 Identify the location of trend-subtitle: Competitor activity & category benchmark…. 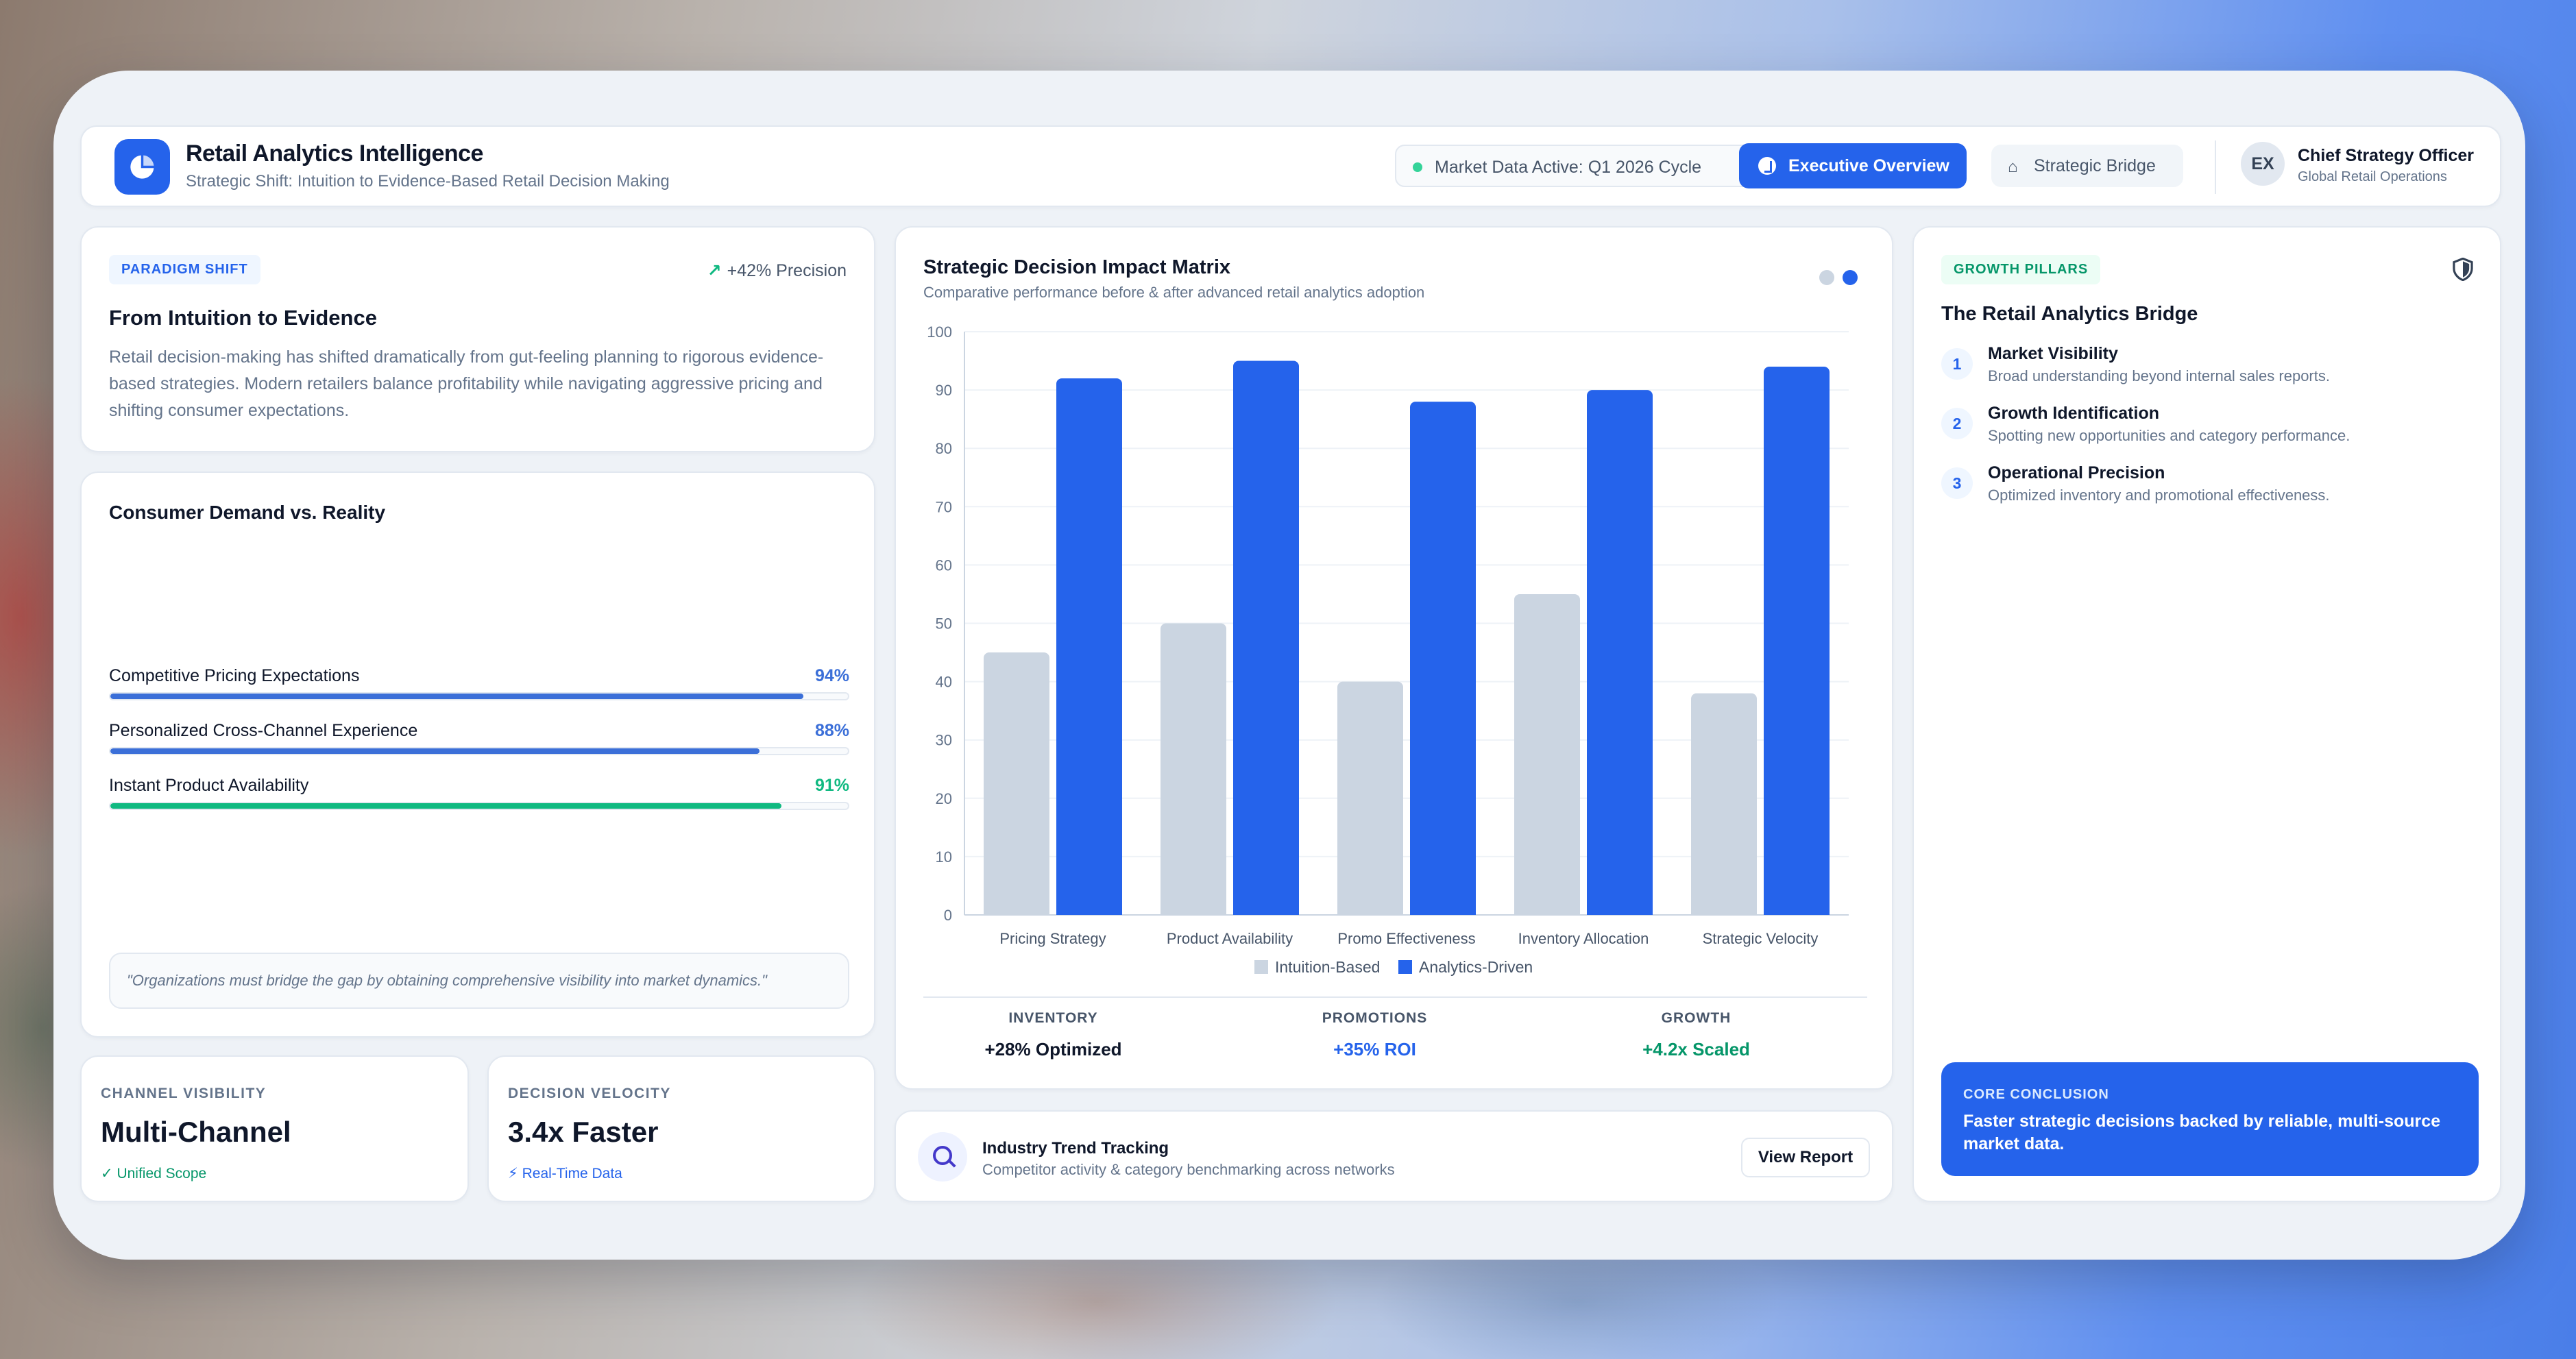
(1188, 1169).